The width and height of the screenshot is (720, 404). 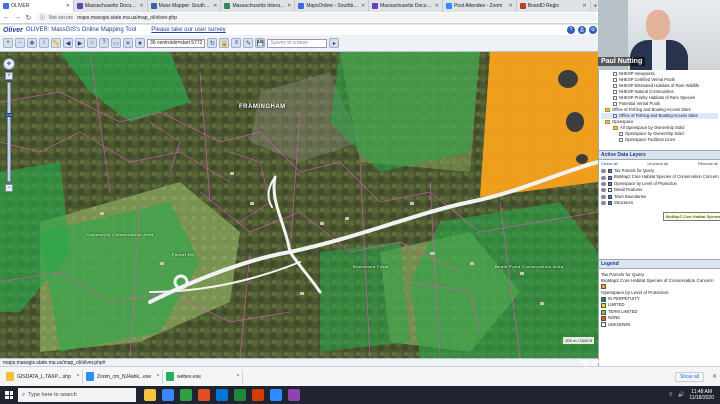 What do you see at coordinates (582, 30) in the screenshot?
I see `print-icon: ⎙` at bounding box center [582, 30].